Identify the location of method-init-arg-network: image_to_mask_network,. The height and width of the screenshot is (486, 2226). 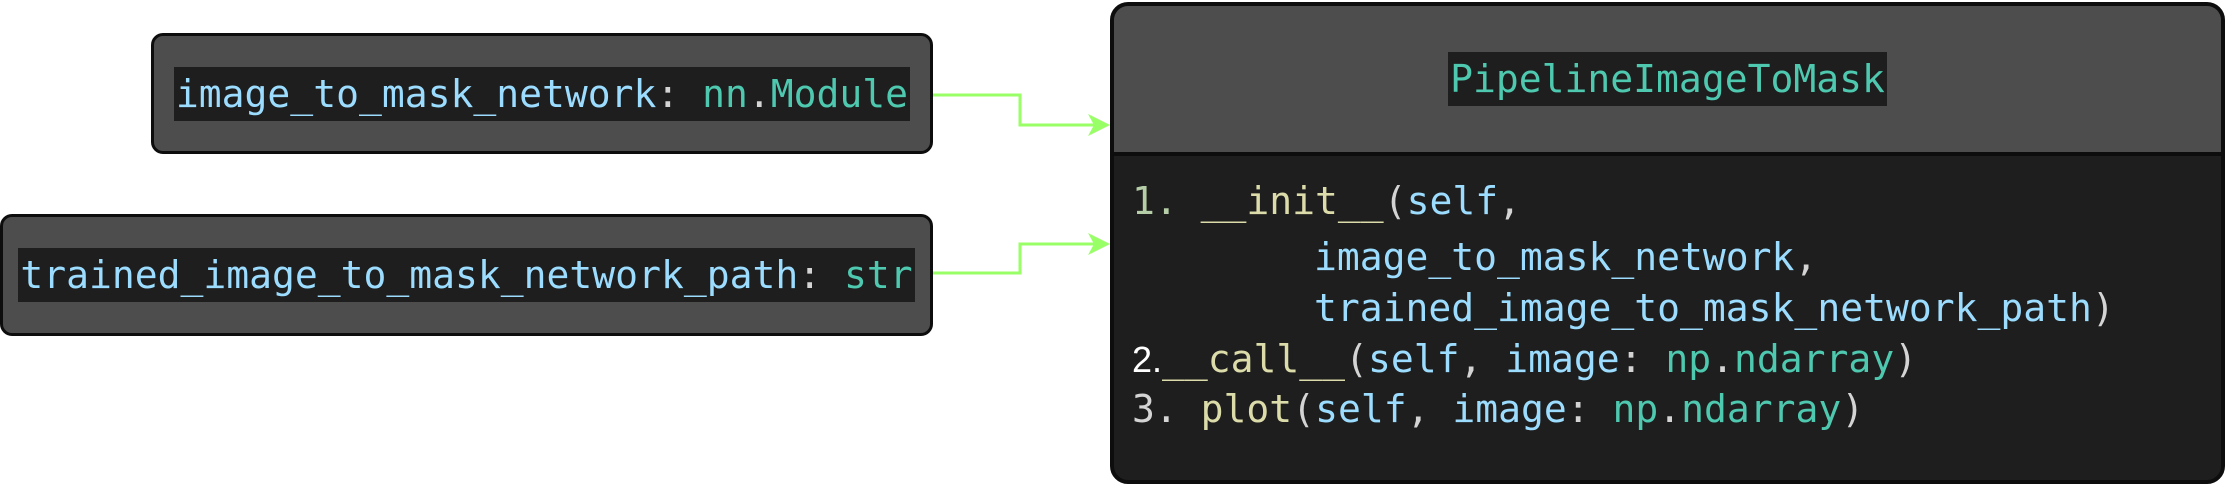
(1566, 257).